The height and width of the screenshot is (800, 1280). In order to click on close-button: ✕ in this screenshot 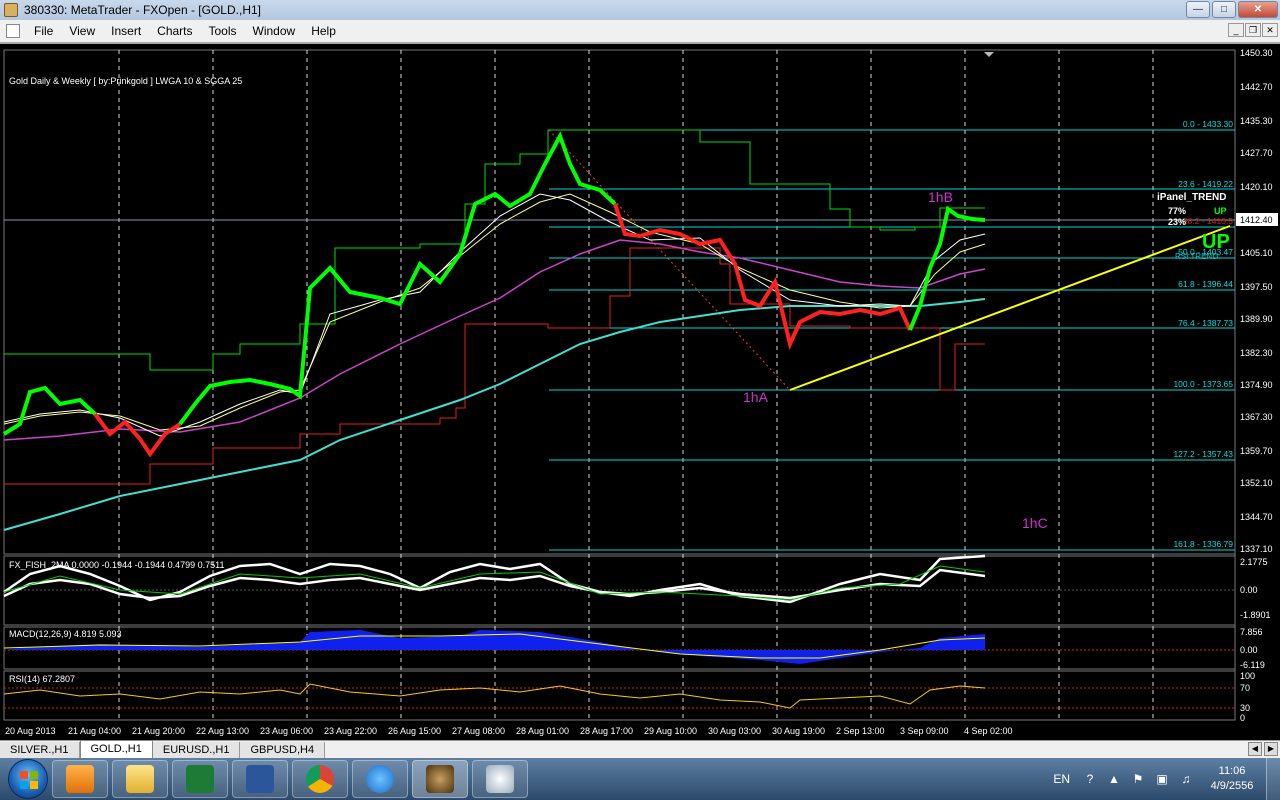, I will do `click(1258, 9)`.